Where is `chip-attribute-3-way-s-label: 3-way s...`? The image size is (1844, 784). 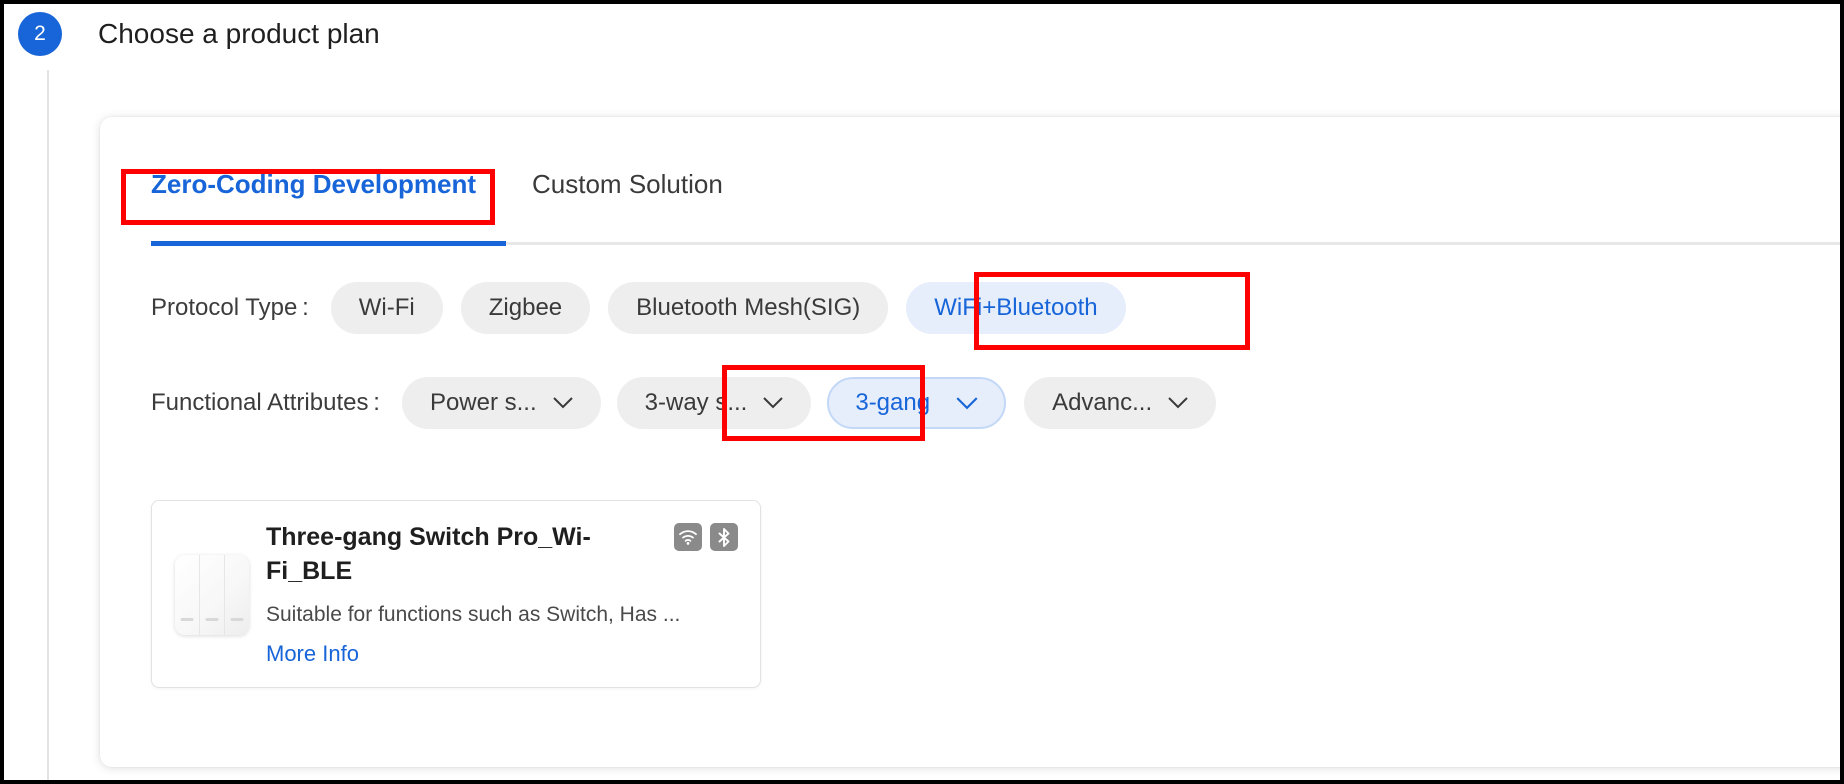 chip-attribute-3-way-s-label: 3-way s... is located at coordinates (696, 402).